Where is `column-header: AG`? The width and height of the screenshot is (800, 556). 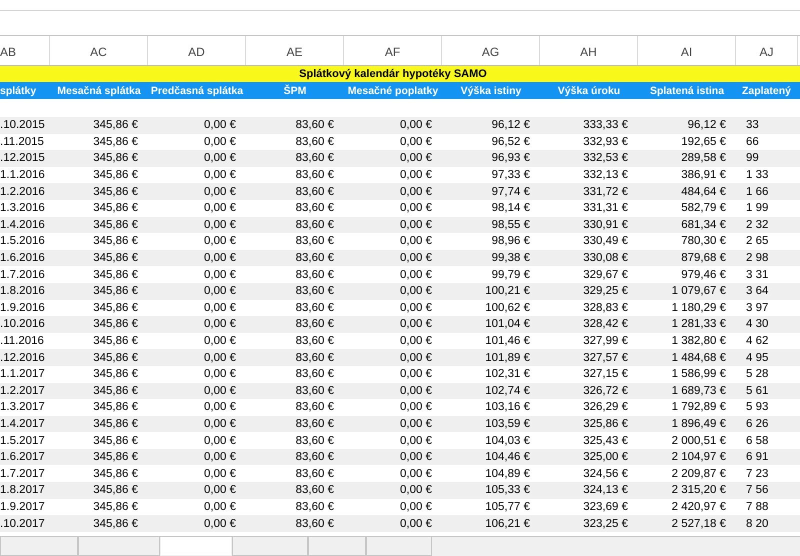 column-header: AG is located at coordinates (491, 50).